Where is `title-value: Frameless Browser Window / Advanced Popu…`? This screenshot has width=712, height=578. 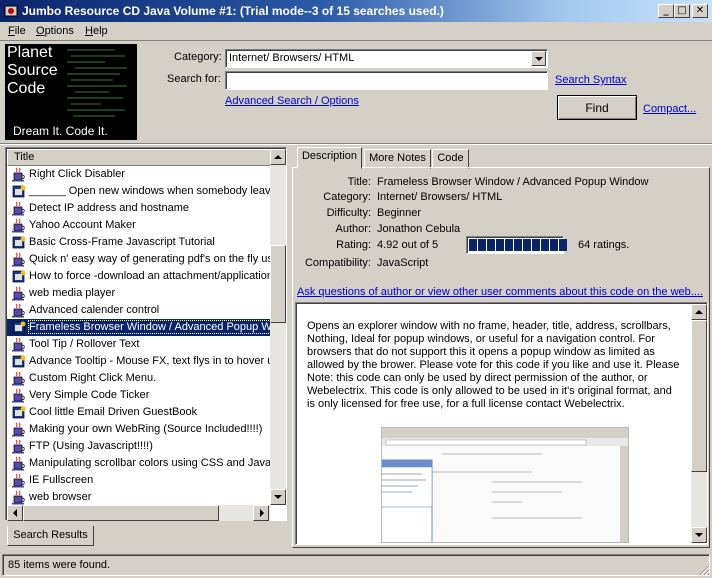
title-value: Frameless Browser Window / Advanced Popu… is located at coordinates (513, 182).